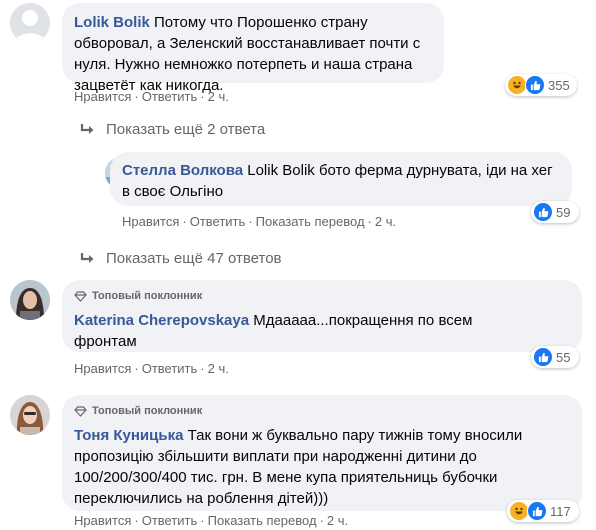 Image resolution: width=596 pixels, height=530 pixels. What do you see at coordinates (112, 22) in the screenshot?
I see `comment-author: Lolik Bolik` at bounding box center [112, 22].